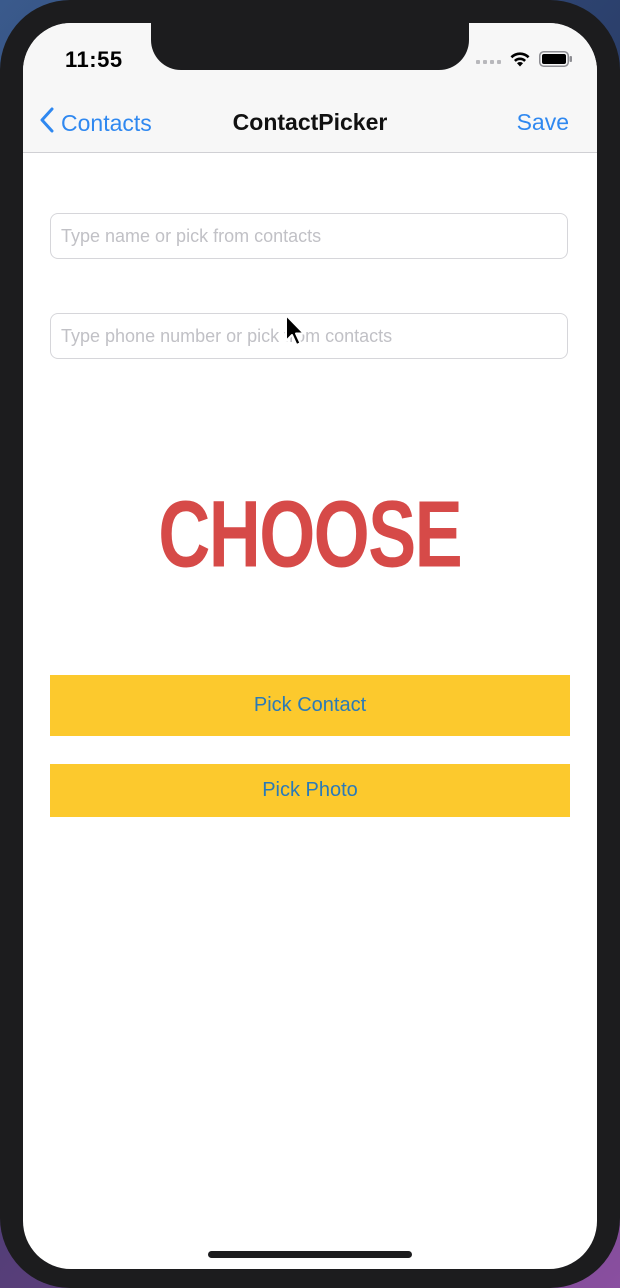  I want to click on home-indicator, so click(310, 1254).